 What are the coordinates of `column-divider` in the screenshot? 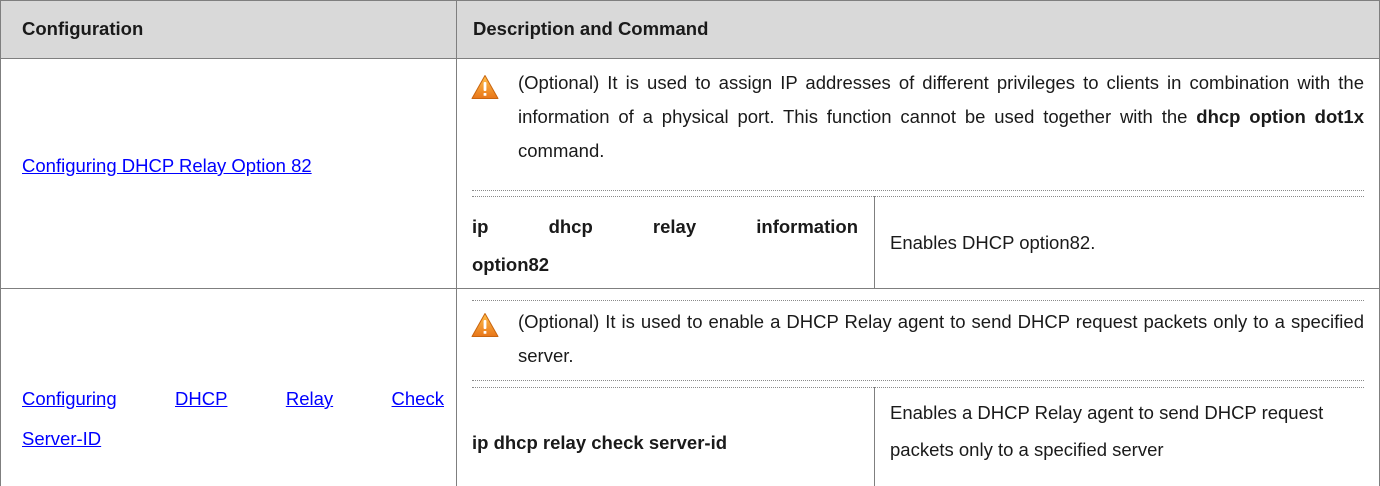 It's located at (456, 243).